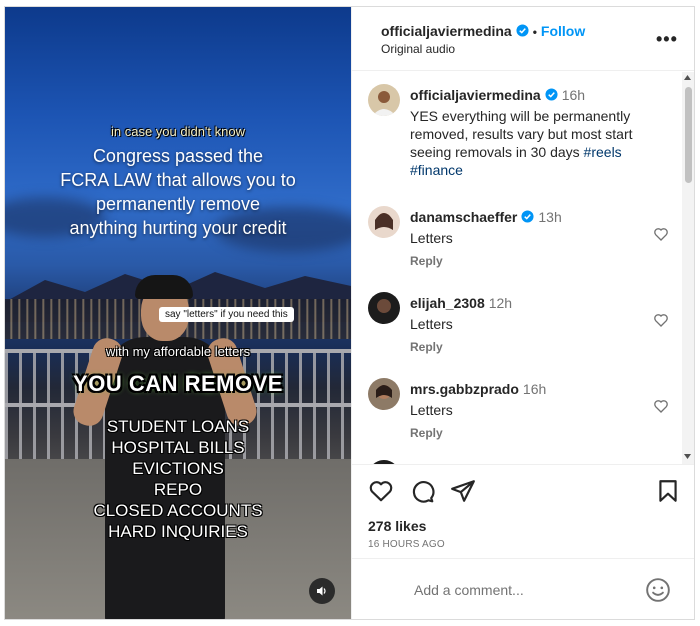 The height and width of the screenshot is (626, 700). I want to click on comment-username: mrs.gabbzprado, so click(464, 389).